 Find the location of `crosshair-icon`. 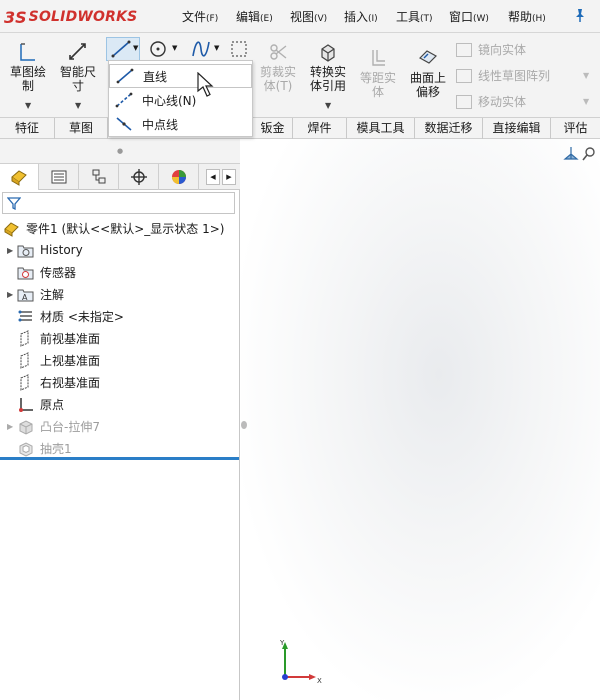

crosshair-icon is located at coordinates (139, 177).